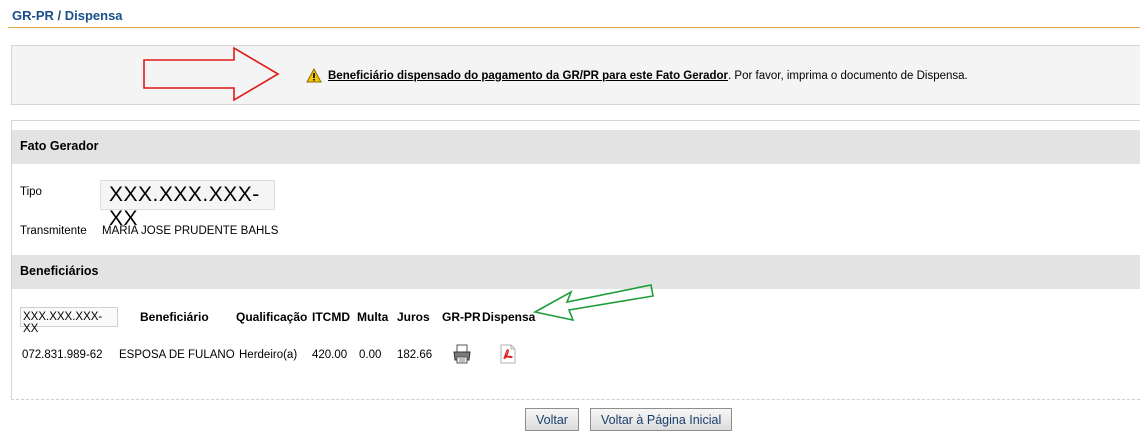 The image size is (1140, 431). I want to click on page-title: GR-PR / Dispensa, so click(67, 15).